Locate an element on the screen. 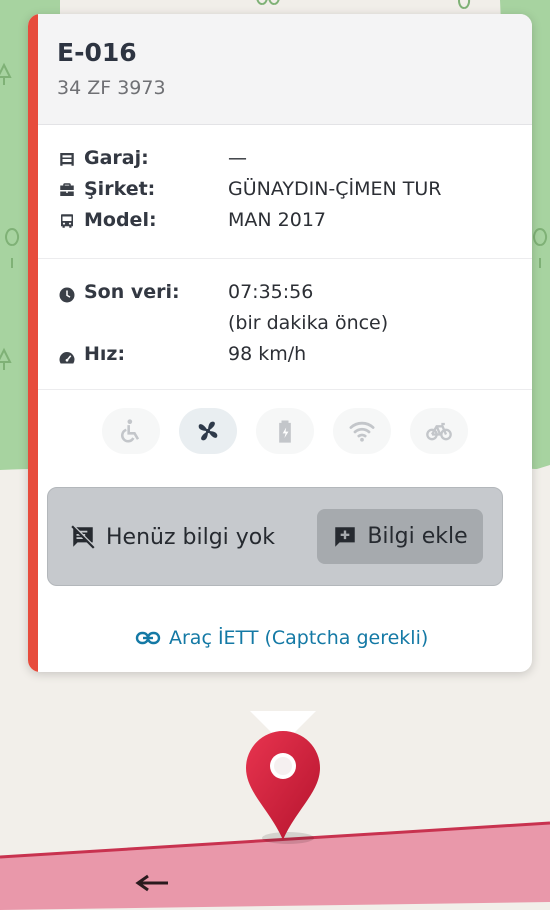 This screenshot has height=910, width=550. company-label: Şirket: is located at coordinates (120, 189).